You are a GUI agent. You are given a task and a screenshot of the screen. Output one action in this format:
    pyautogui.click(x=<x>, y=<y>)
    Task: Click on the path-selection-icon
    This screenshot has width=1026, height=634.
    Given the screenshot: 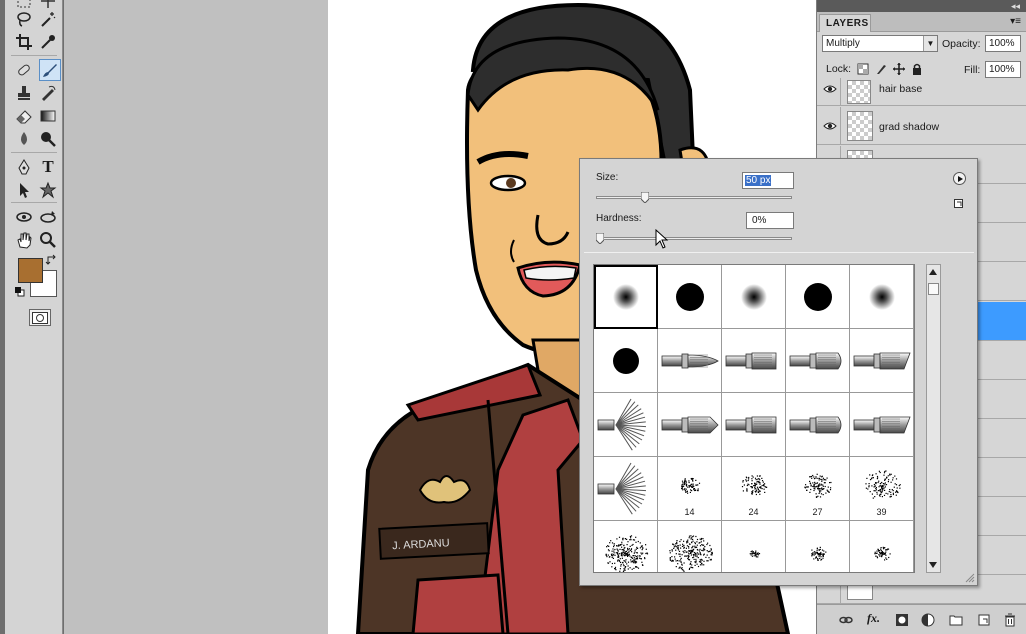 What is the action you would take?
    pyautogui.click(x=24, y=190)
    